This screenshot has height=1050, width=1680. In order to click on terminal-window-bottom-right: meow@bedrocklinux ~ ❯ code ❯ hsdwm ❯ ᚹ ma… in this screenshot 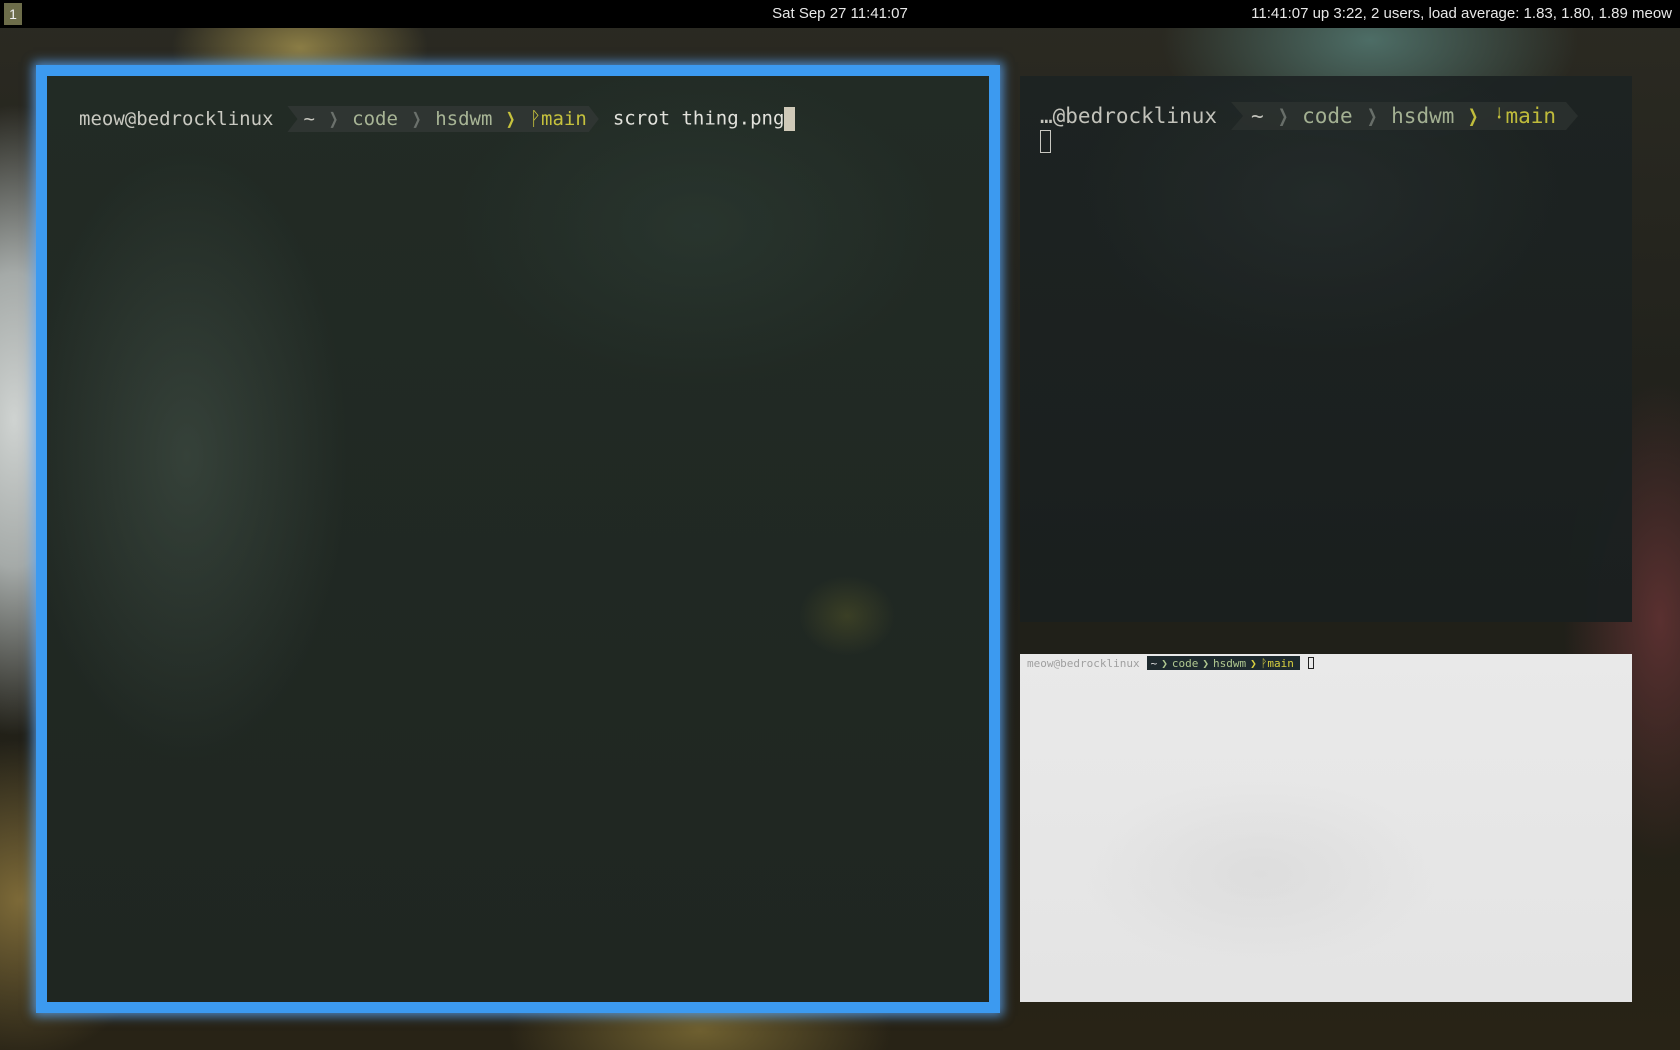, I will do `click(1326, 828)`.